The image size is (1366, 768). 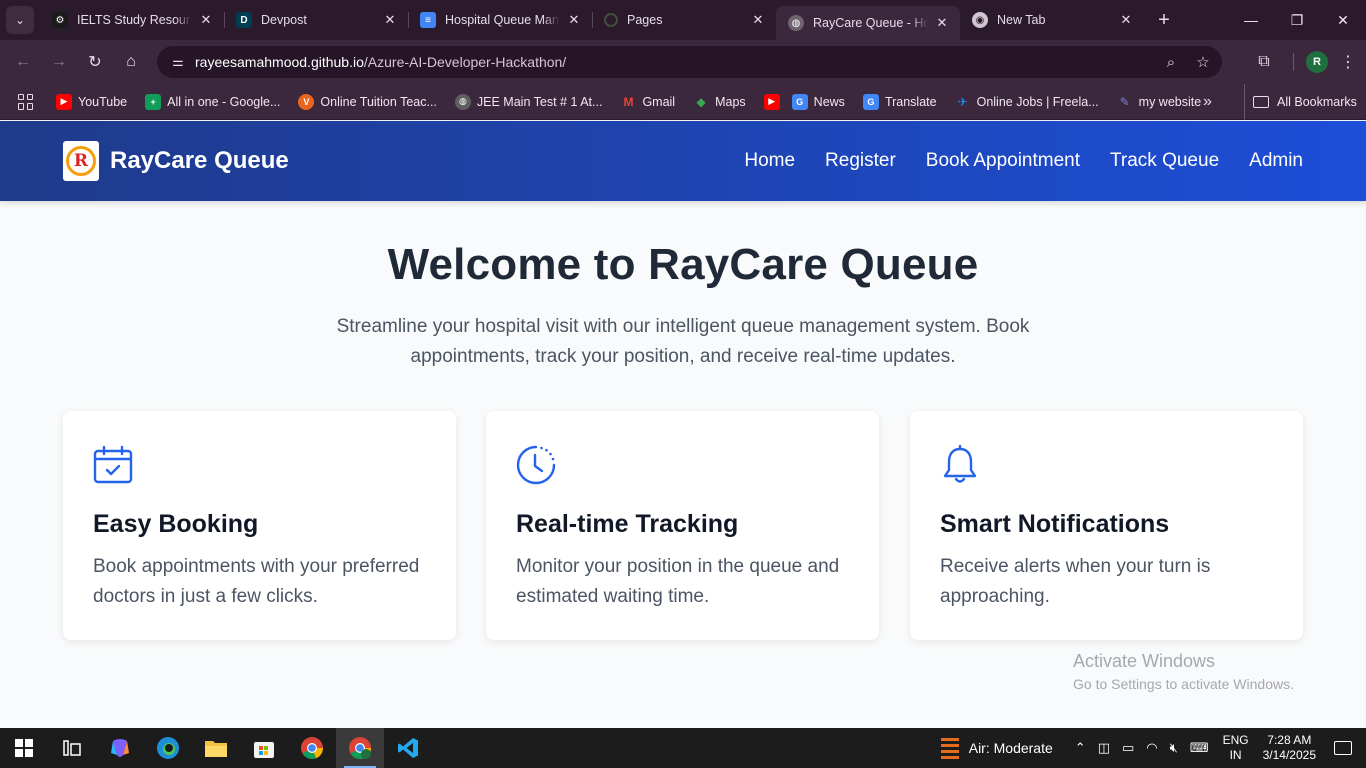 I want to click on more-bookmarks-chevron-icon: », so click(x=1207, y=102).